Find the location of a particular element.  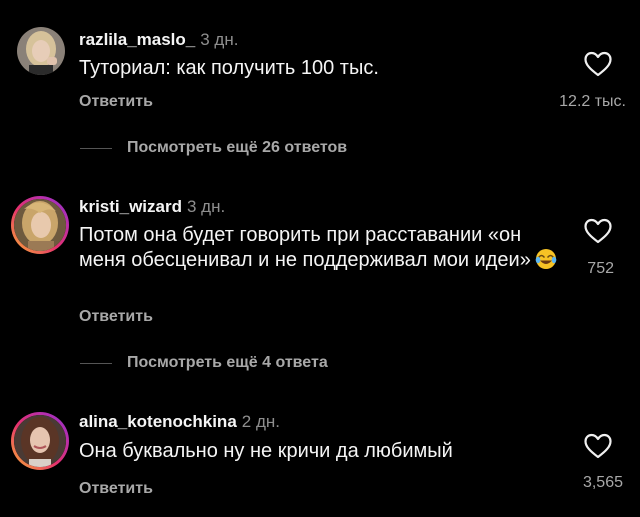

comment-meta: razlila_maslo_ 3 дн. is located at coordinates (158, 40).